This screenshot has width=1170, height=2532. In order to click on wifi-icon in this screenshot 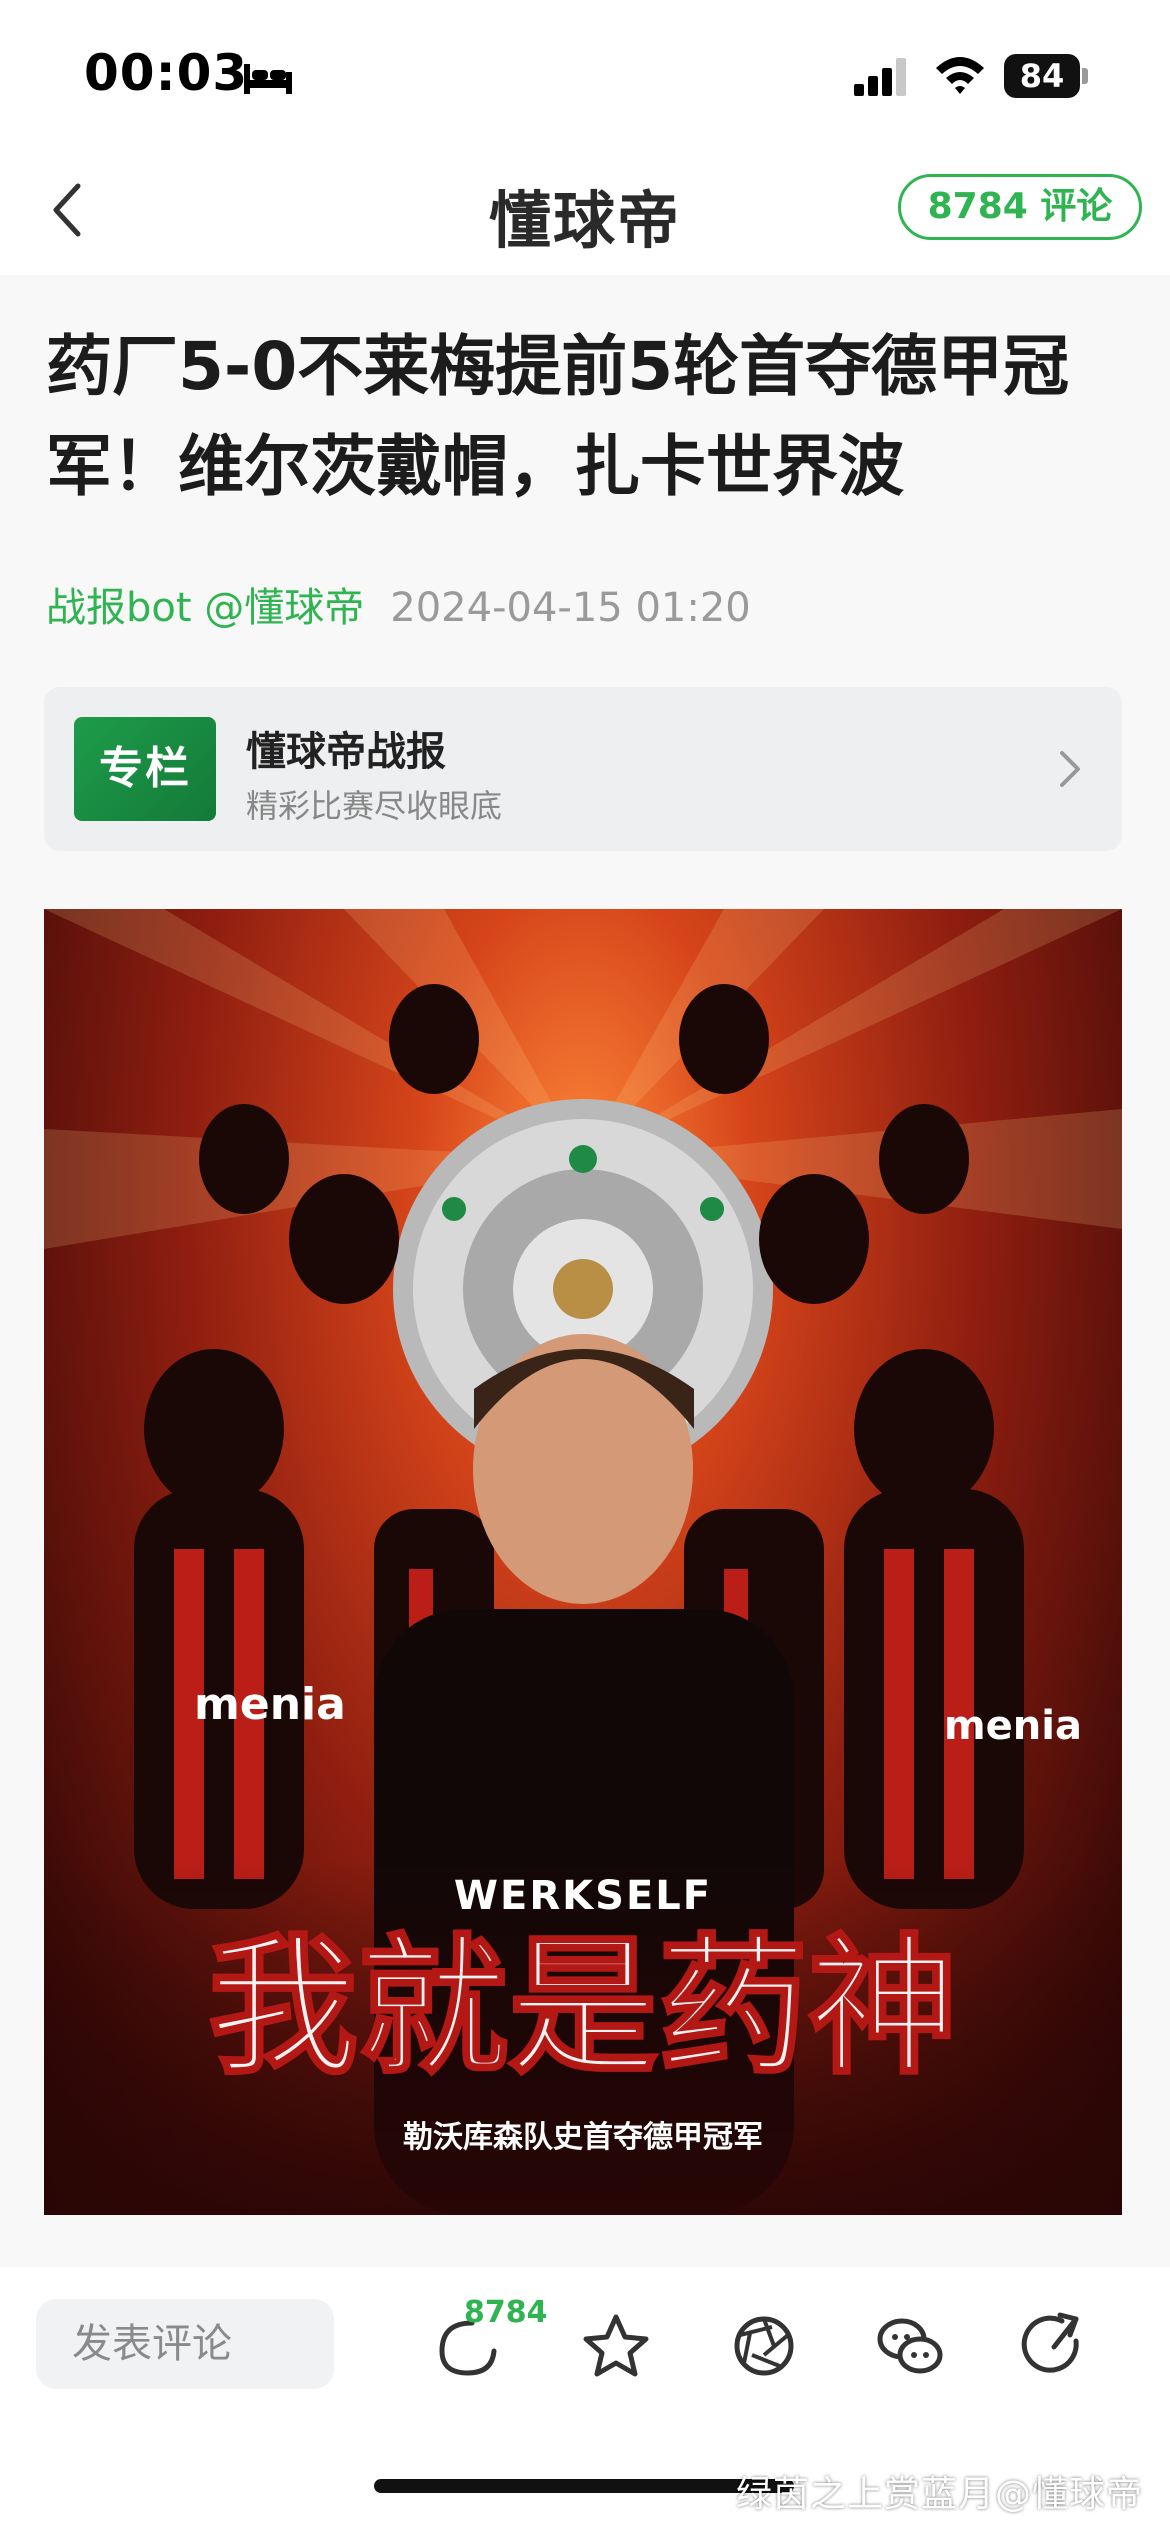, I will do `click(960, 75)`.